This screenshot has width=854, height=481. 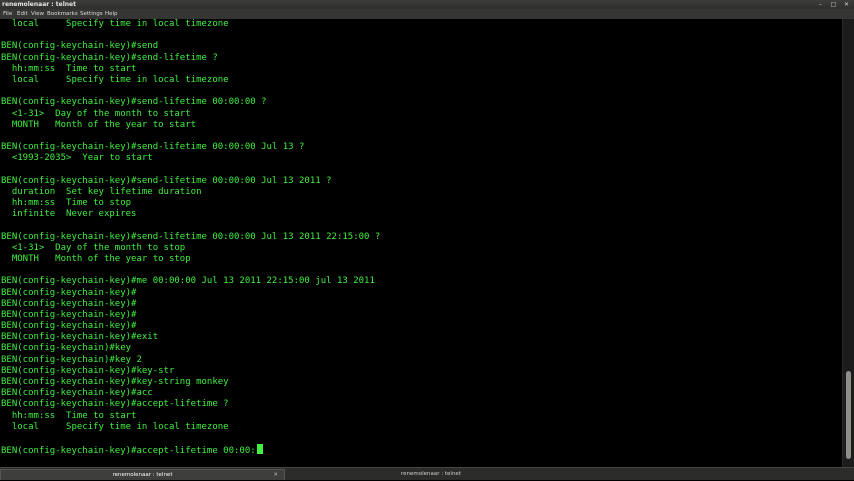 I want to click on menu-help: Help, so click(x=111, y=14).